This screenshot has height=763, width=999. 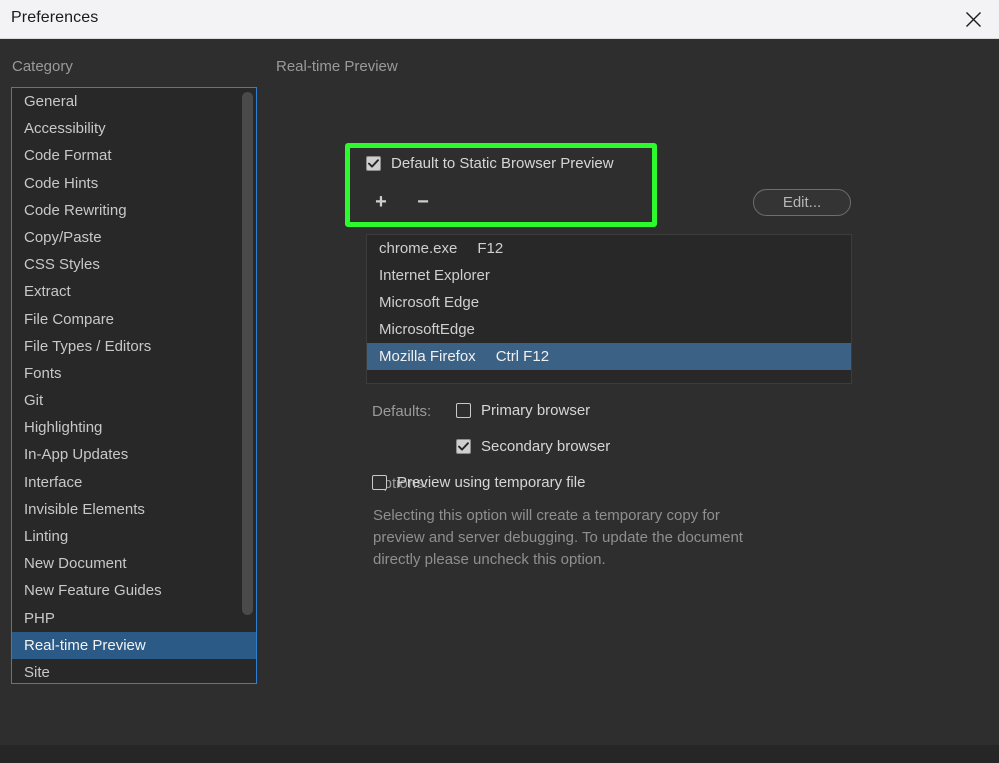 I want to click on remove-browser-icon: −, so click(x=423, y=202).